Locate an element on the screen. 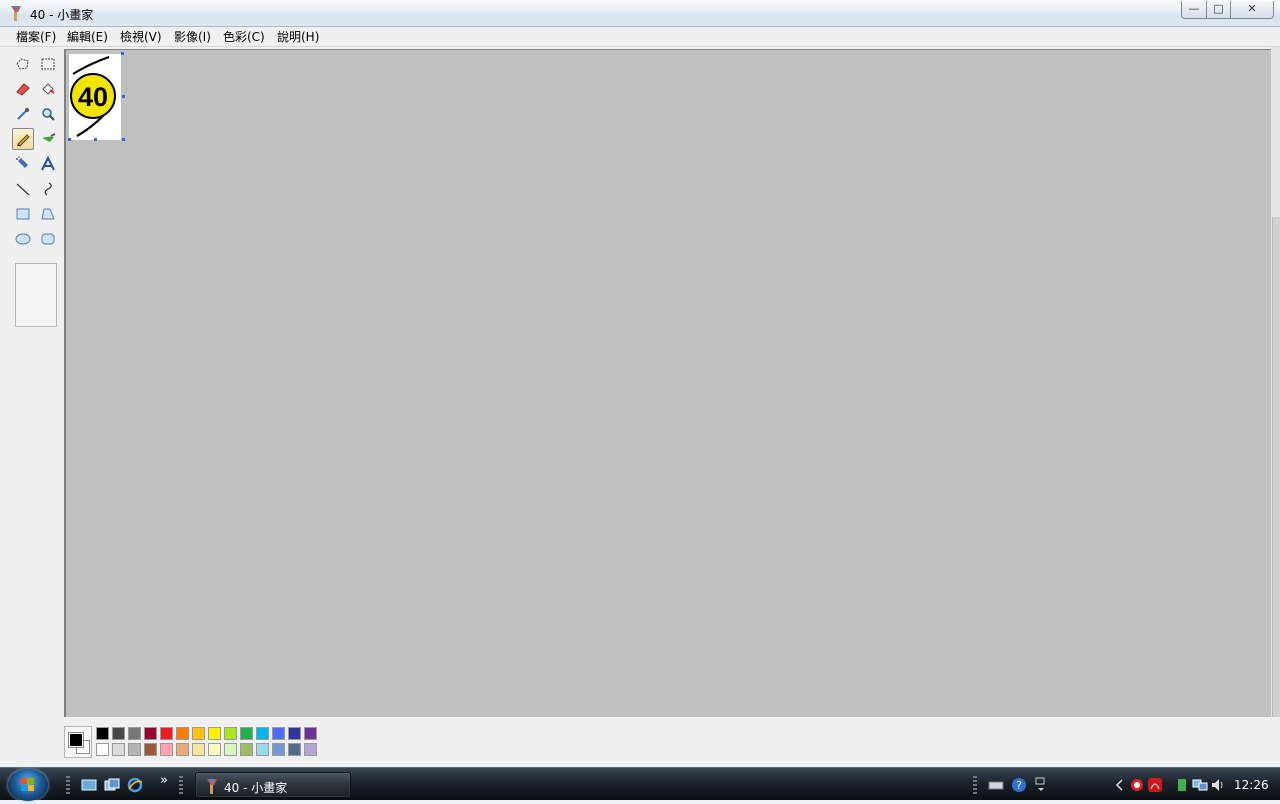  tool-rounded-rectangle is located at coordinates (48, 239).